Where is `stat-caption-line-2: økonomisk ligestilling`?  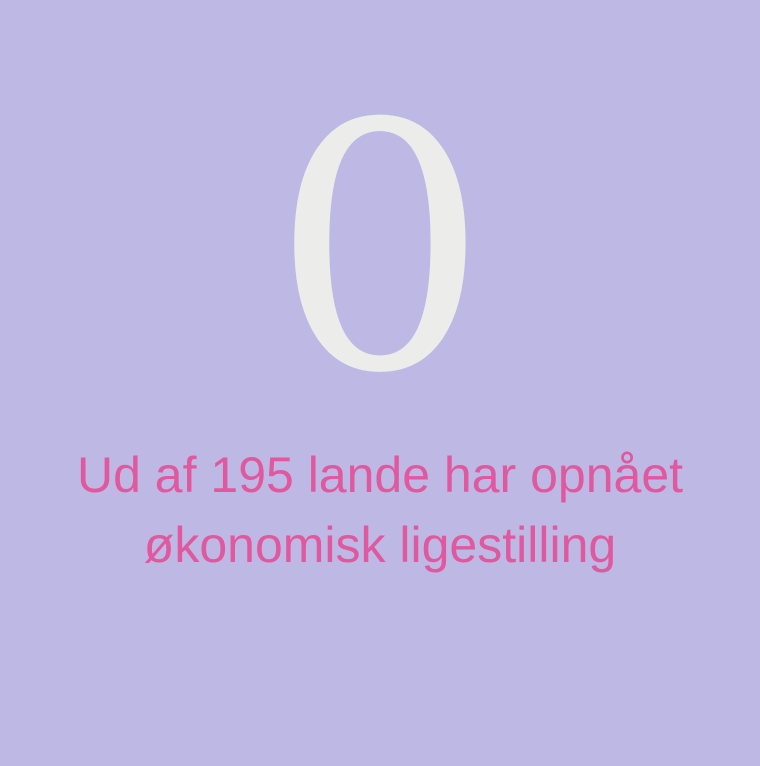
stat-caption-line-2: økonomisk ligestilling is located at coordinates (380, 545).